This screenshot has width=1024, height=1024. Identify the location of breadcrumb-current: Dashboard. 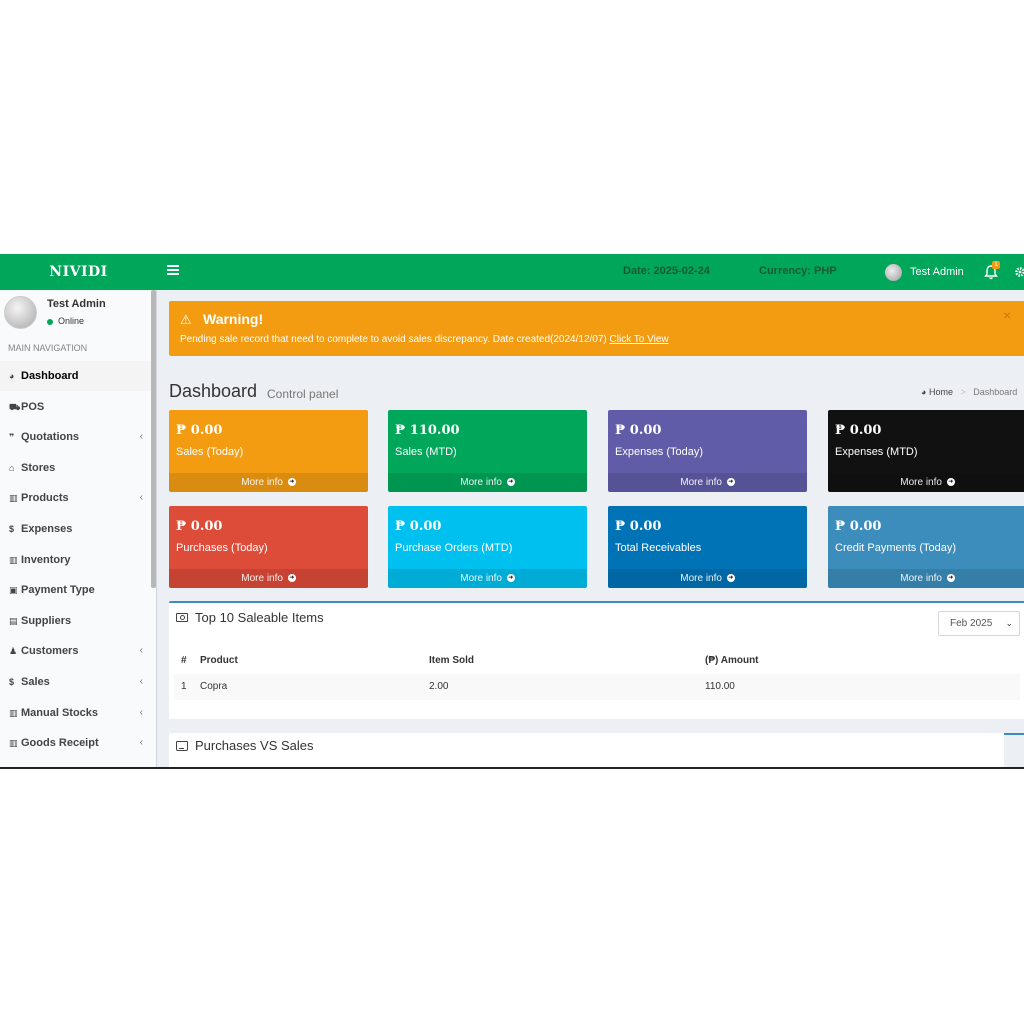
(995, 392).